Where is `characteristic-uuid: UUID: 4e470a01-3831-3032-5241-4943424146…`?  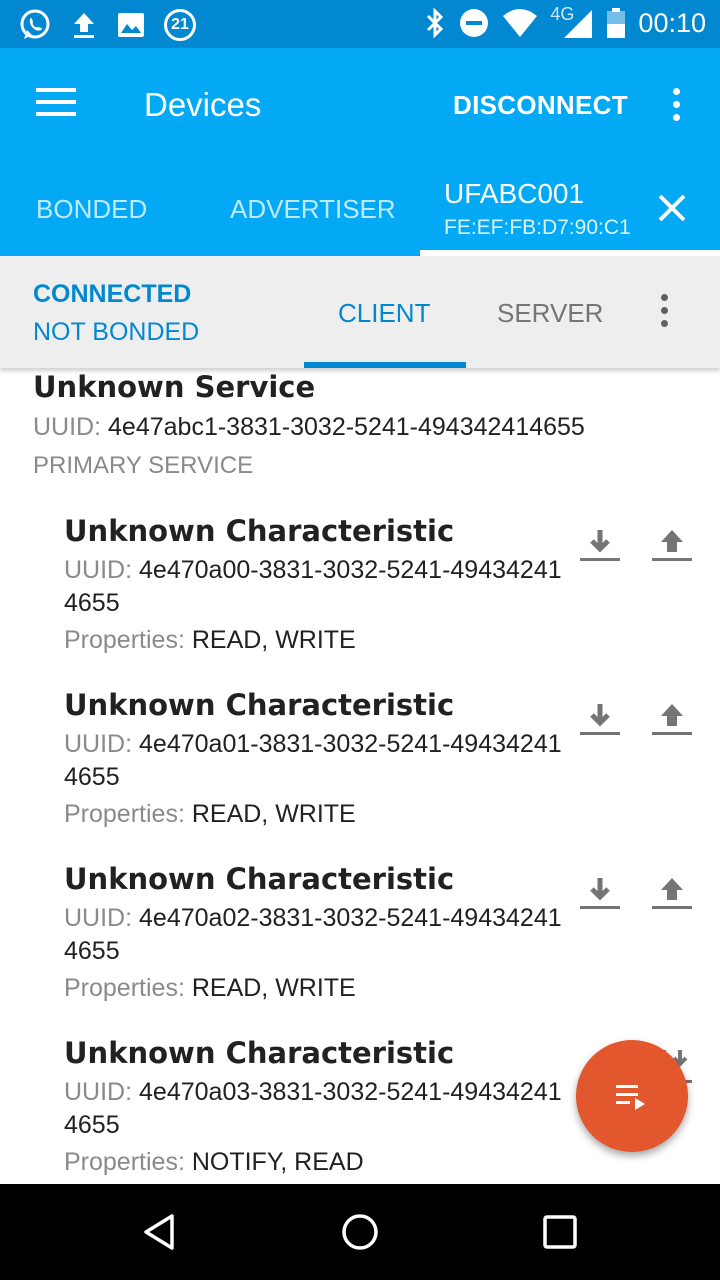 characteristic-uuid: UUID: 4e470a01-3831-3032-5241-4943424146… is located at coordinates (314, 761).